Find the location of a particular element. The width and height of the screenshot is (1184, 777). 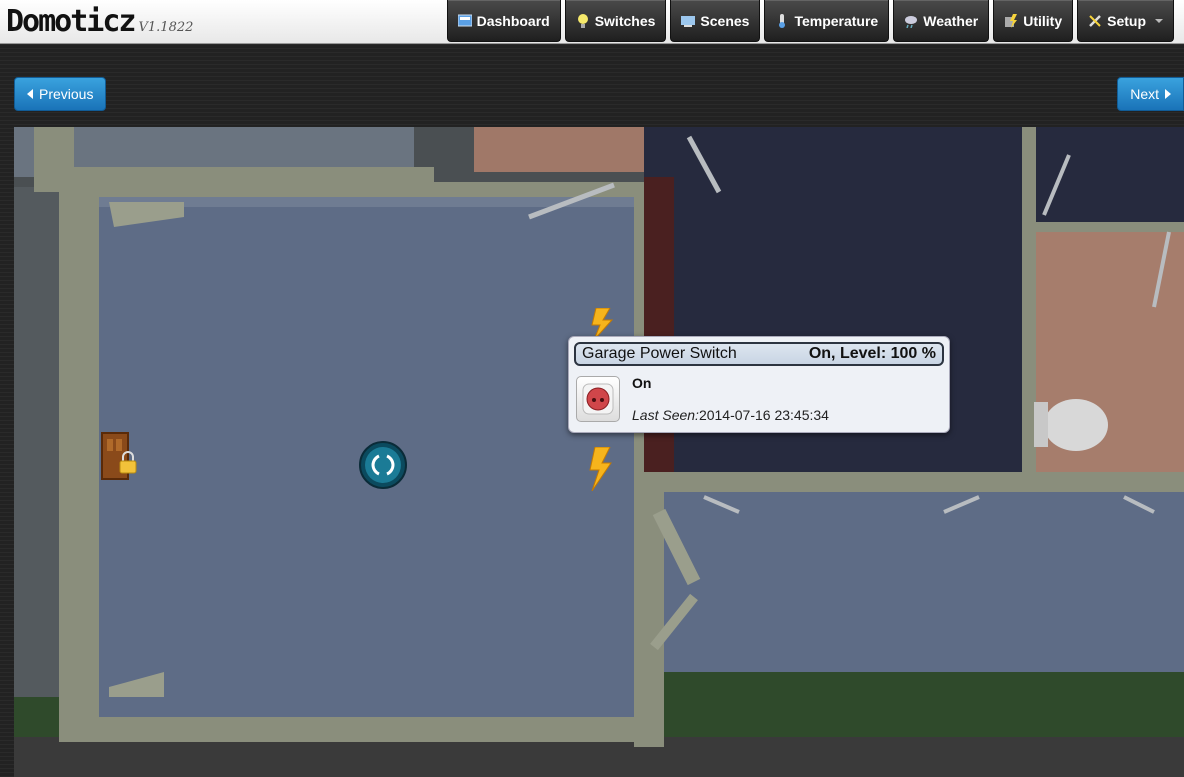

thermometer-icon is located at coordinates (782, 20).